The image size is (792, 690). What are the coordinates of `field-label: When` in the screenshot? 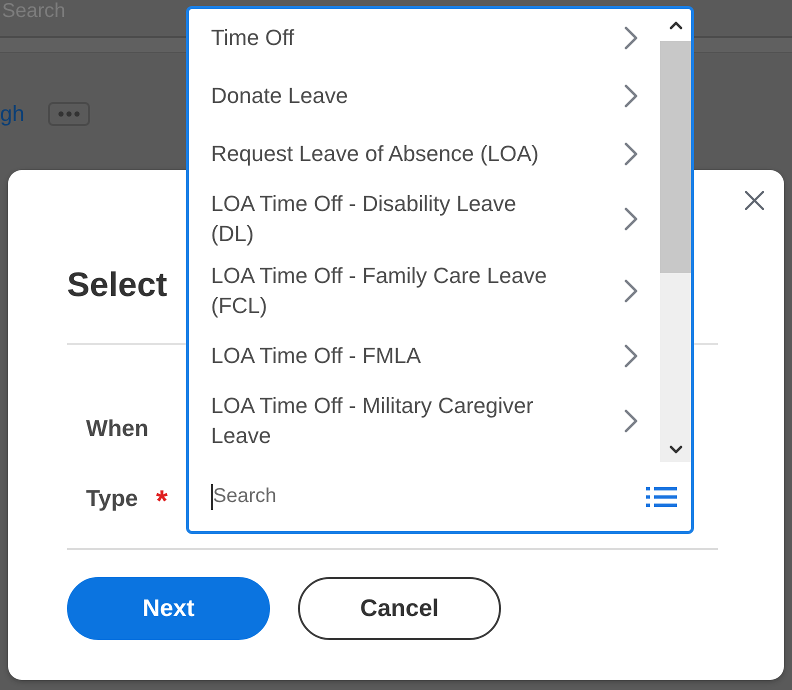 It's located at (117, 428).